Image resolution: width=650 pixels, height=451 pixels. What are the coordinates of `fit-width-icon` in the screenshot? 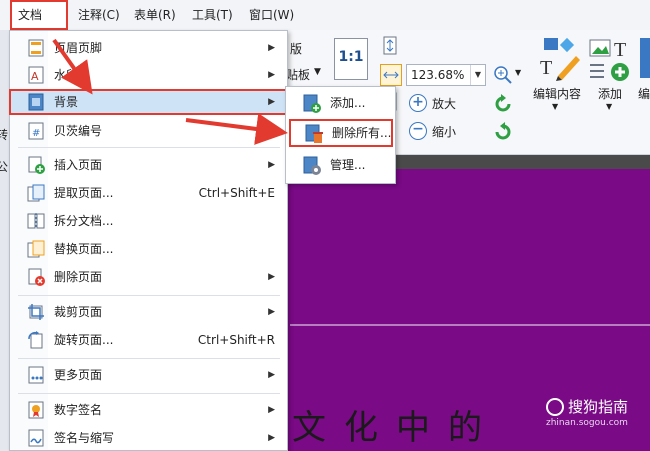 It's located at (391, 75).